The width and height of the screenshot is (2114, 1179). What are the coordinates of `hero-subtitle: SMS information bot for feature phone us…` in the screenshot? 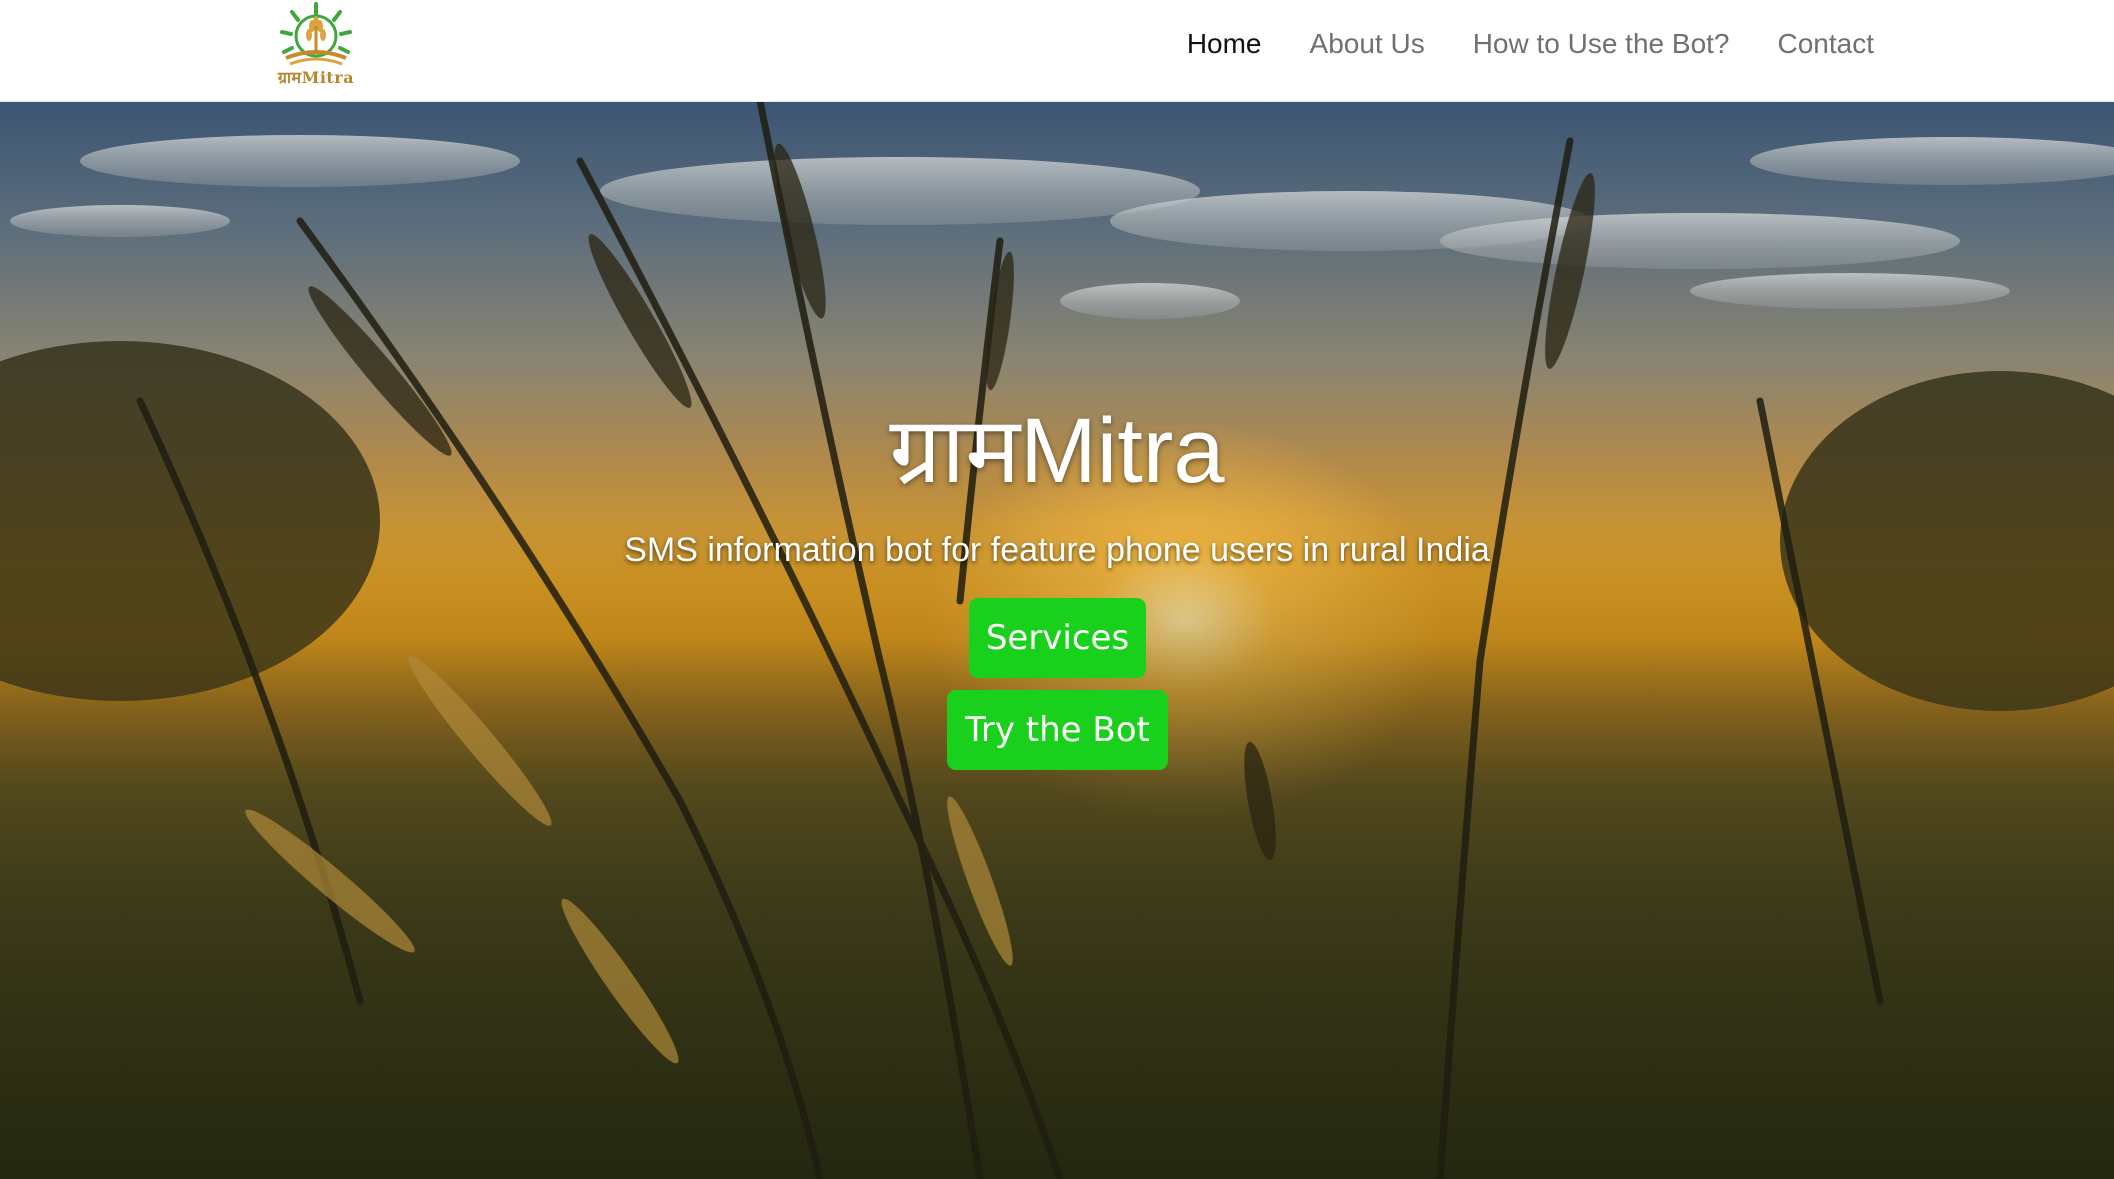 It's located at (1057, 550).